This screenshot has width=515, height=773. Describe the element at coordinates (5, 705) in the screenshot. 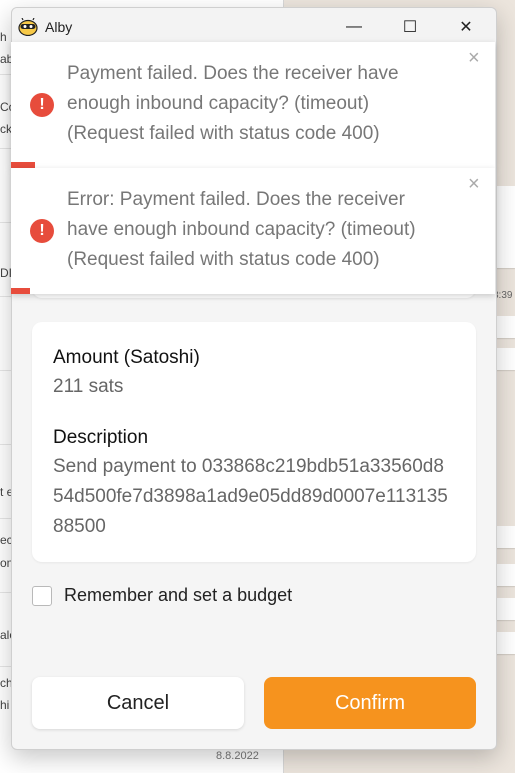

I see `chat-list-text: hi` at that location.